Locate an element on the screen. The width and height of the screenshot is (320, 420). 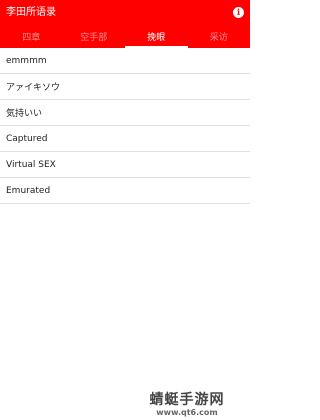
list-item: 気持いい is located at coordinates (125, 113).